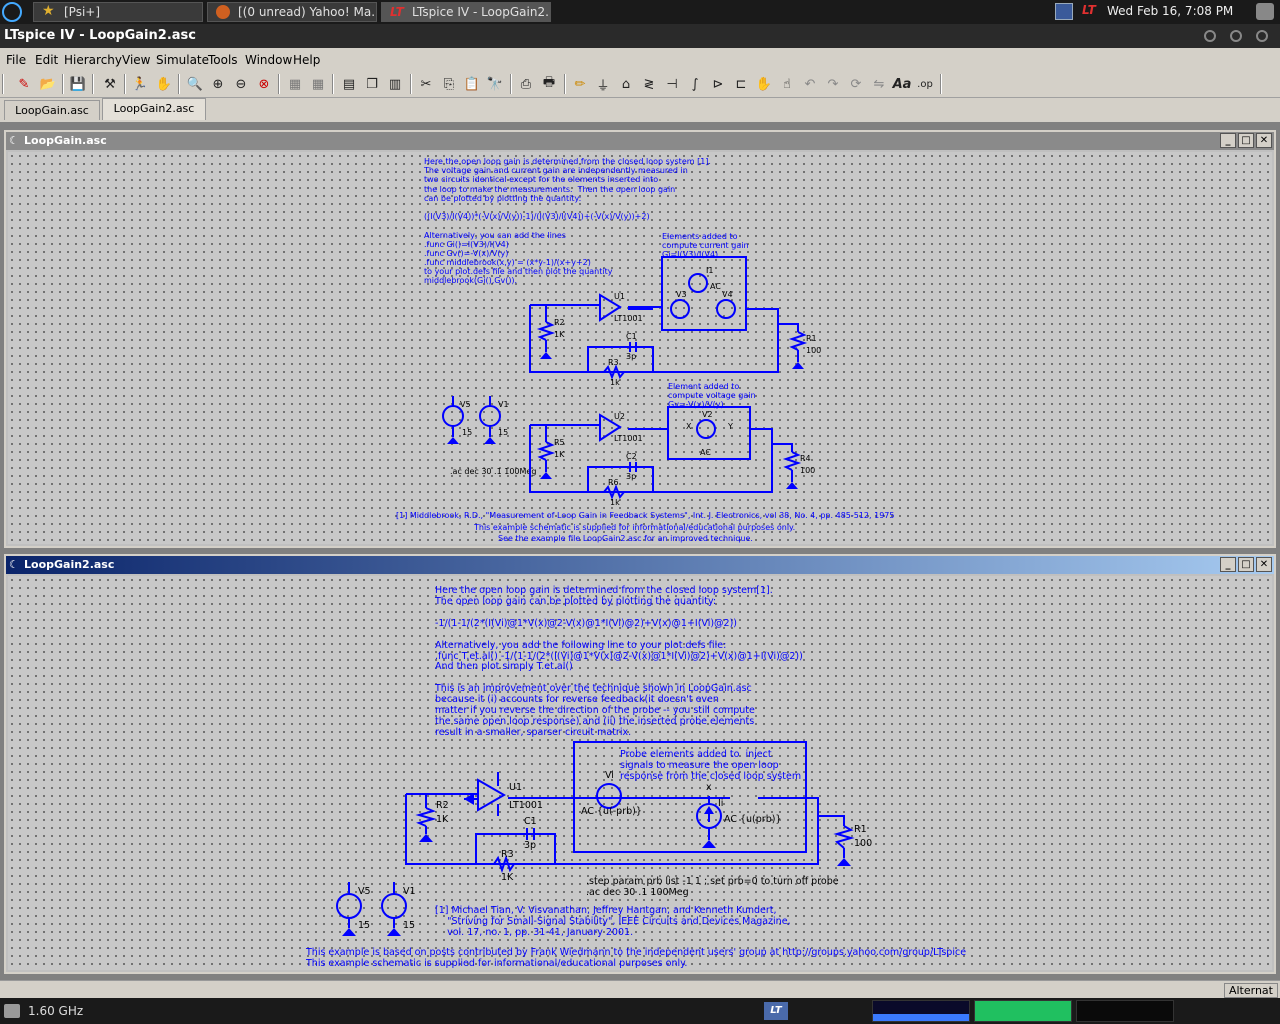  What do you see at coordinates (640, 36) in the screenshot?
I see `window-titlebar: LTspice IV - LoopGain2.asc` at bounding box center [640, 36].